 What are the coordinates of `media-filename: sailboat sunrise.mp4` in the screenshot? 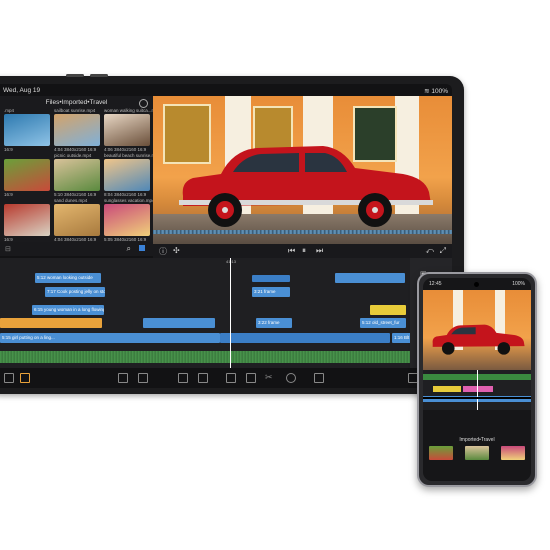 It's located at (75, 110).